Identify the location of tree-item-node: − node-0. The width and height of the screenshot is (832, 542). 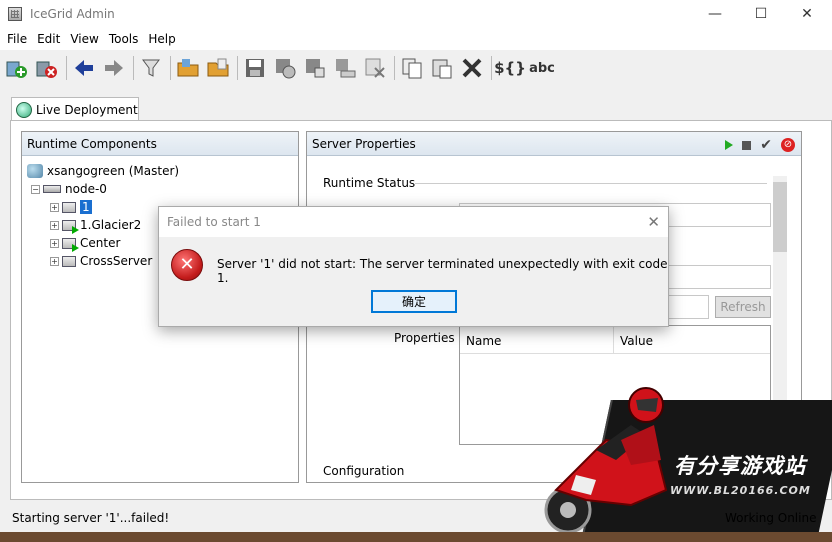
(69, 189).